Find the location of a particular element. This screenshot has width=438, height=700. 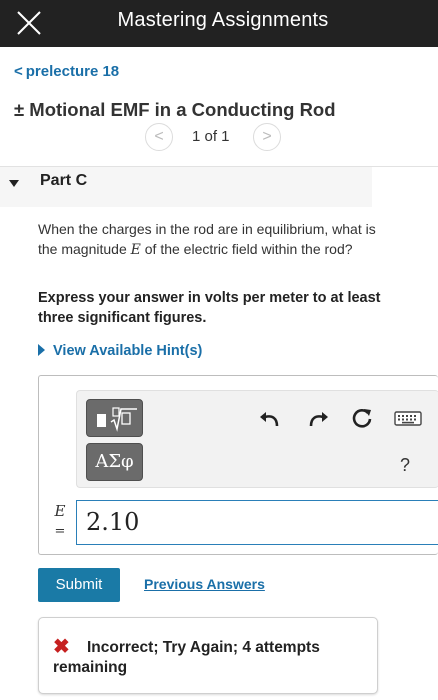

part-c-header: Part C is located at coordinates (186, 187).